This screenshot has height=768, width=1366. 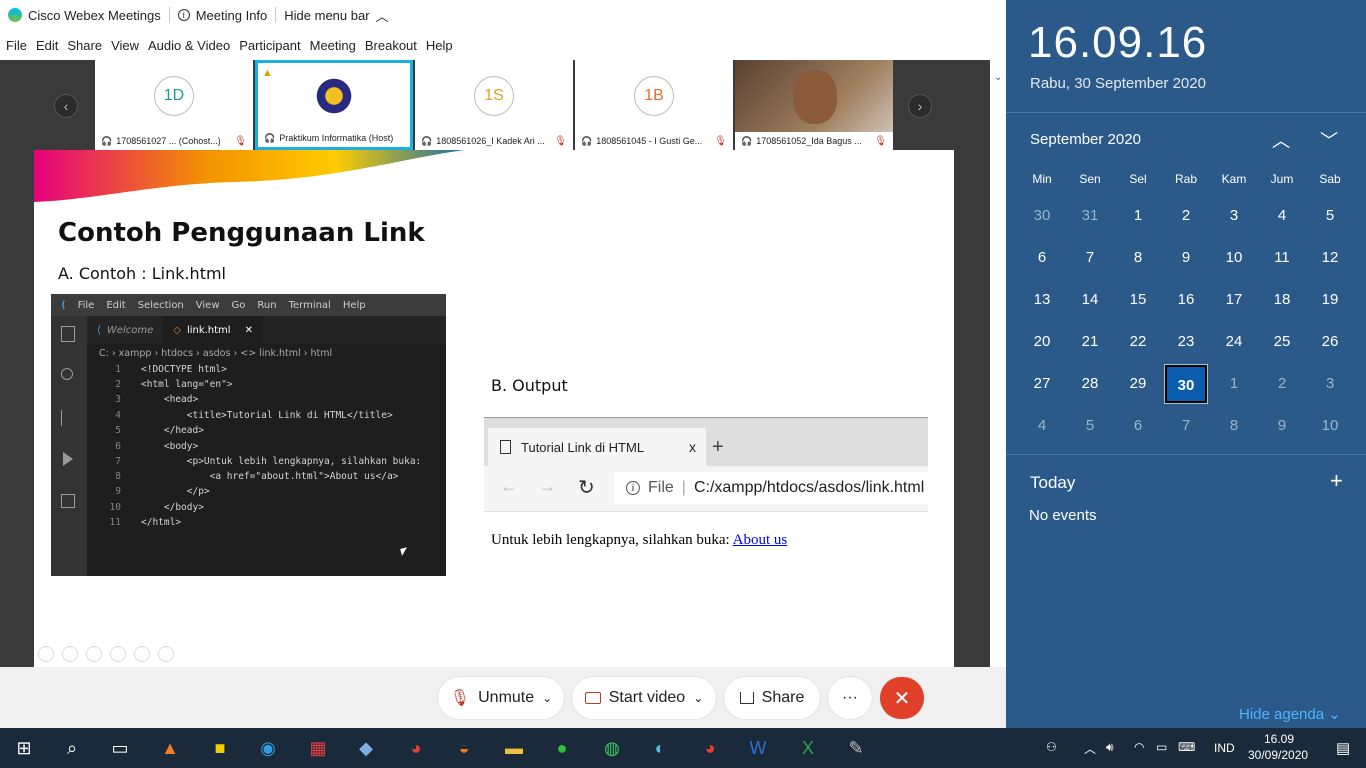 What do you see at coordinates (118, 654) in the screenshot?
I see `copy-icon` at bounding box center [118, 654].